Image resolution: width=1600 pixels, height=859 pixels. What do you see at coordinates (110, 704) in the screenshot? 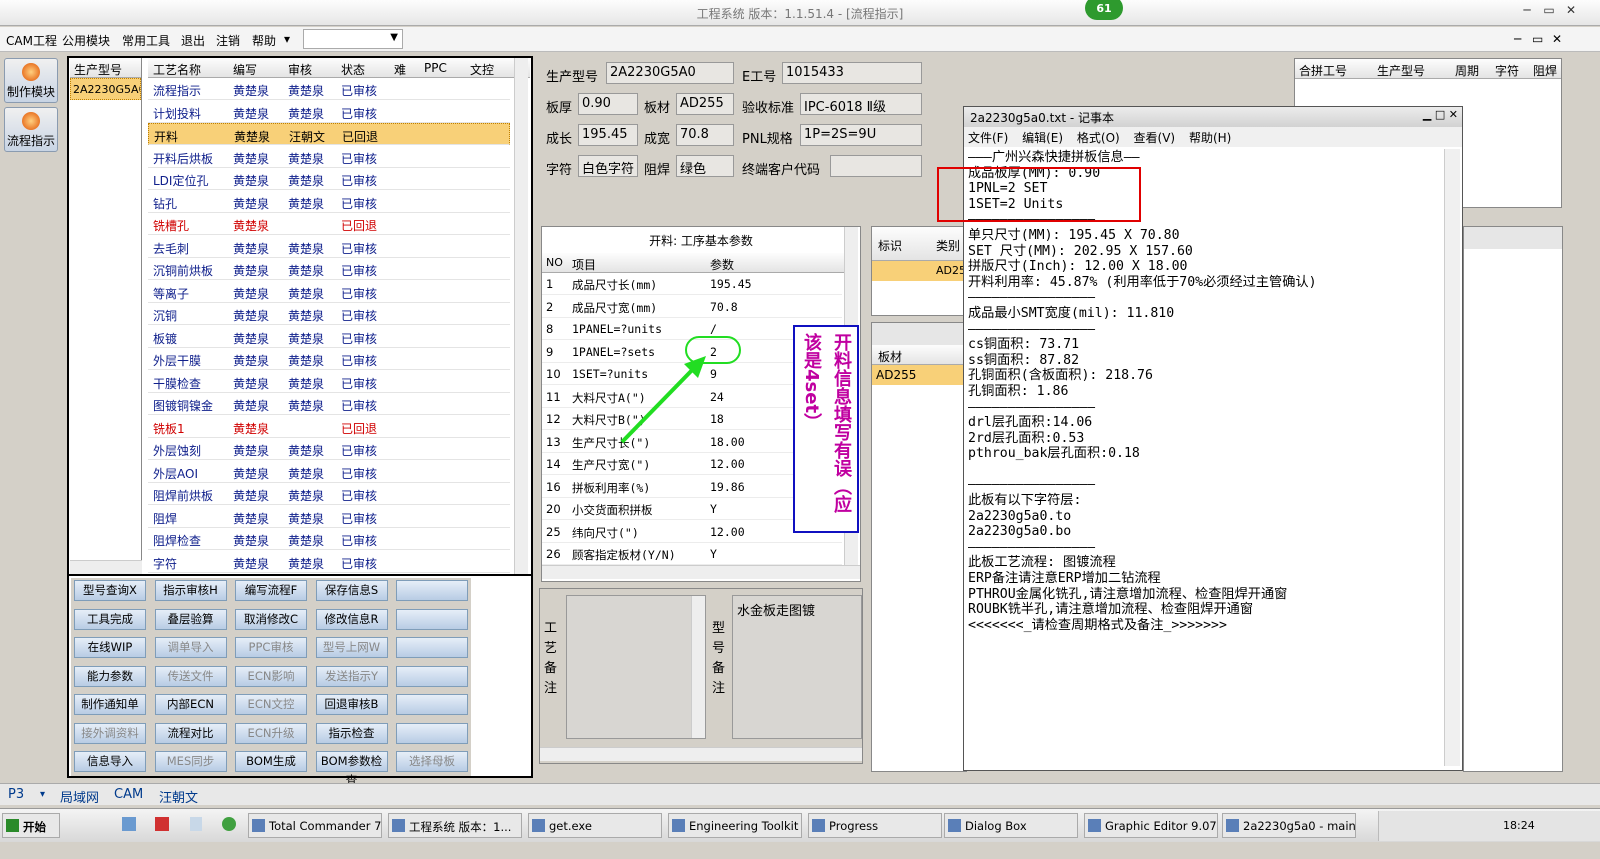
I see `action-button: 制作通知单` at bounding box center [110, 704].